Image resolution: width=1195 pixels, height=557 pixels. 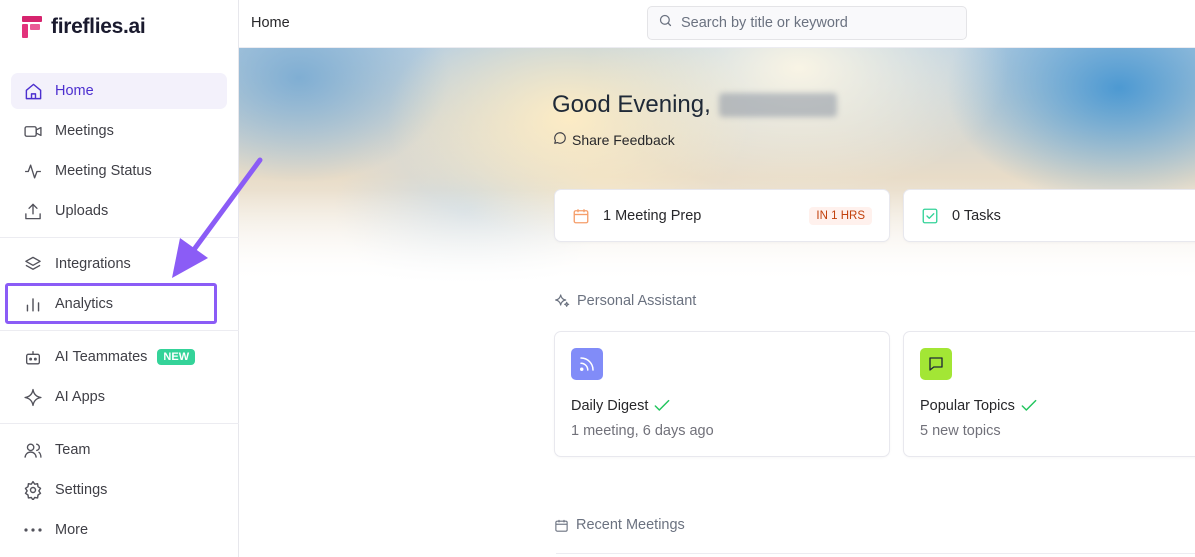 I want to click on analytics-highlight-box, so click(x=111, y=303).